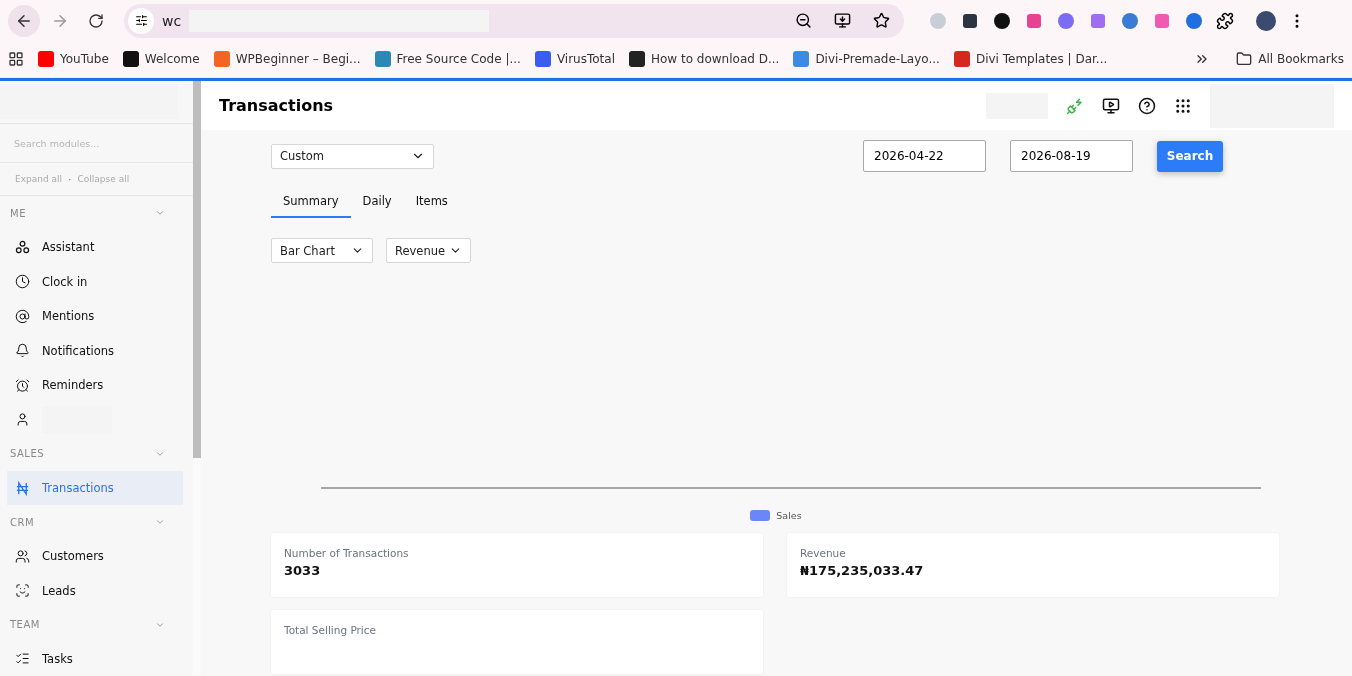 This screenshot has height=676, width=1352. Describe the element at coordinates (1266, 20) in the screenshot. I see `avatar-icon` at that location.